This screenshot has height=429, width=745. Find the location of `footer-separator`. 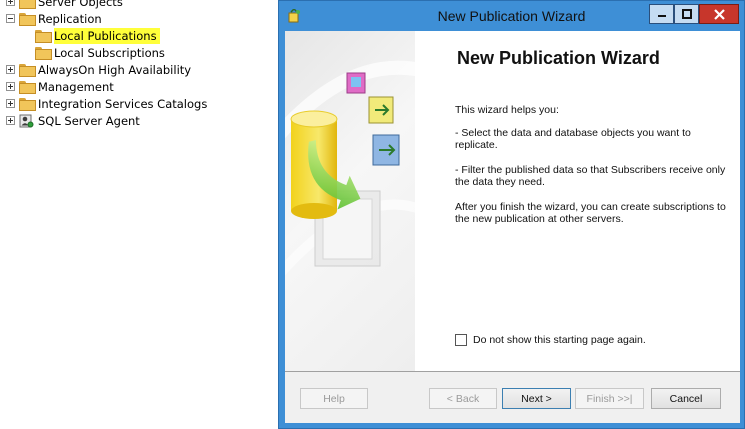

footer-separator is located at coordinates (512, 371).